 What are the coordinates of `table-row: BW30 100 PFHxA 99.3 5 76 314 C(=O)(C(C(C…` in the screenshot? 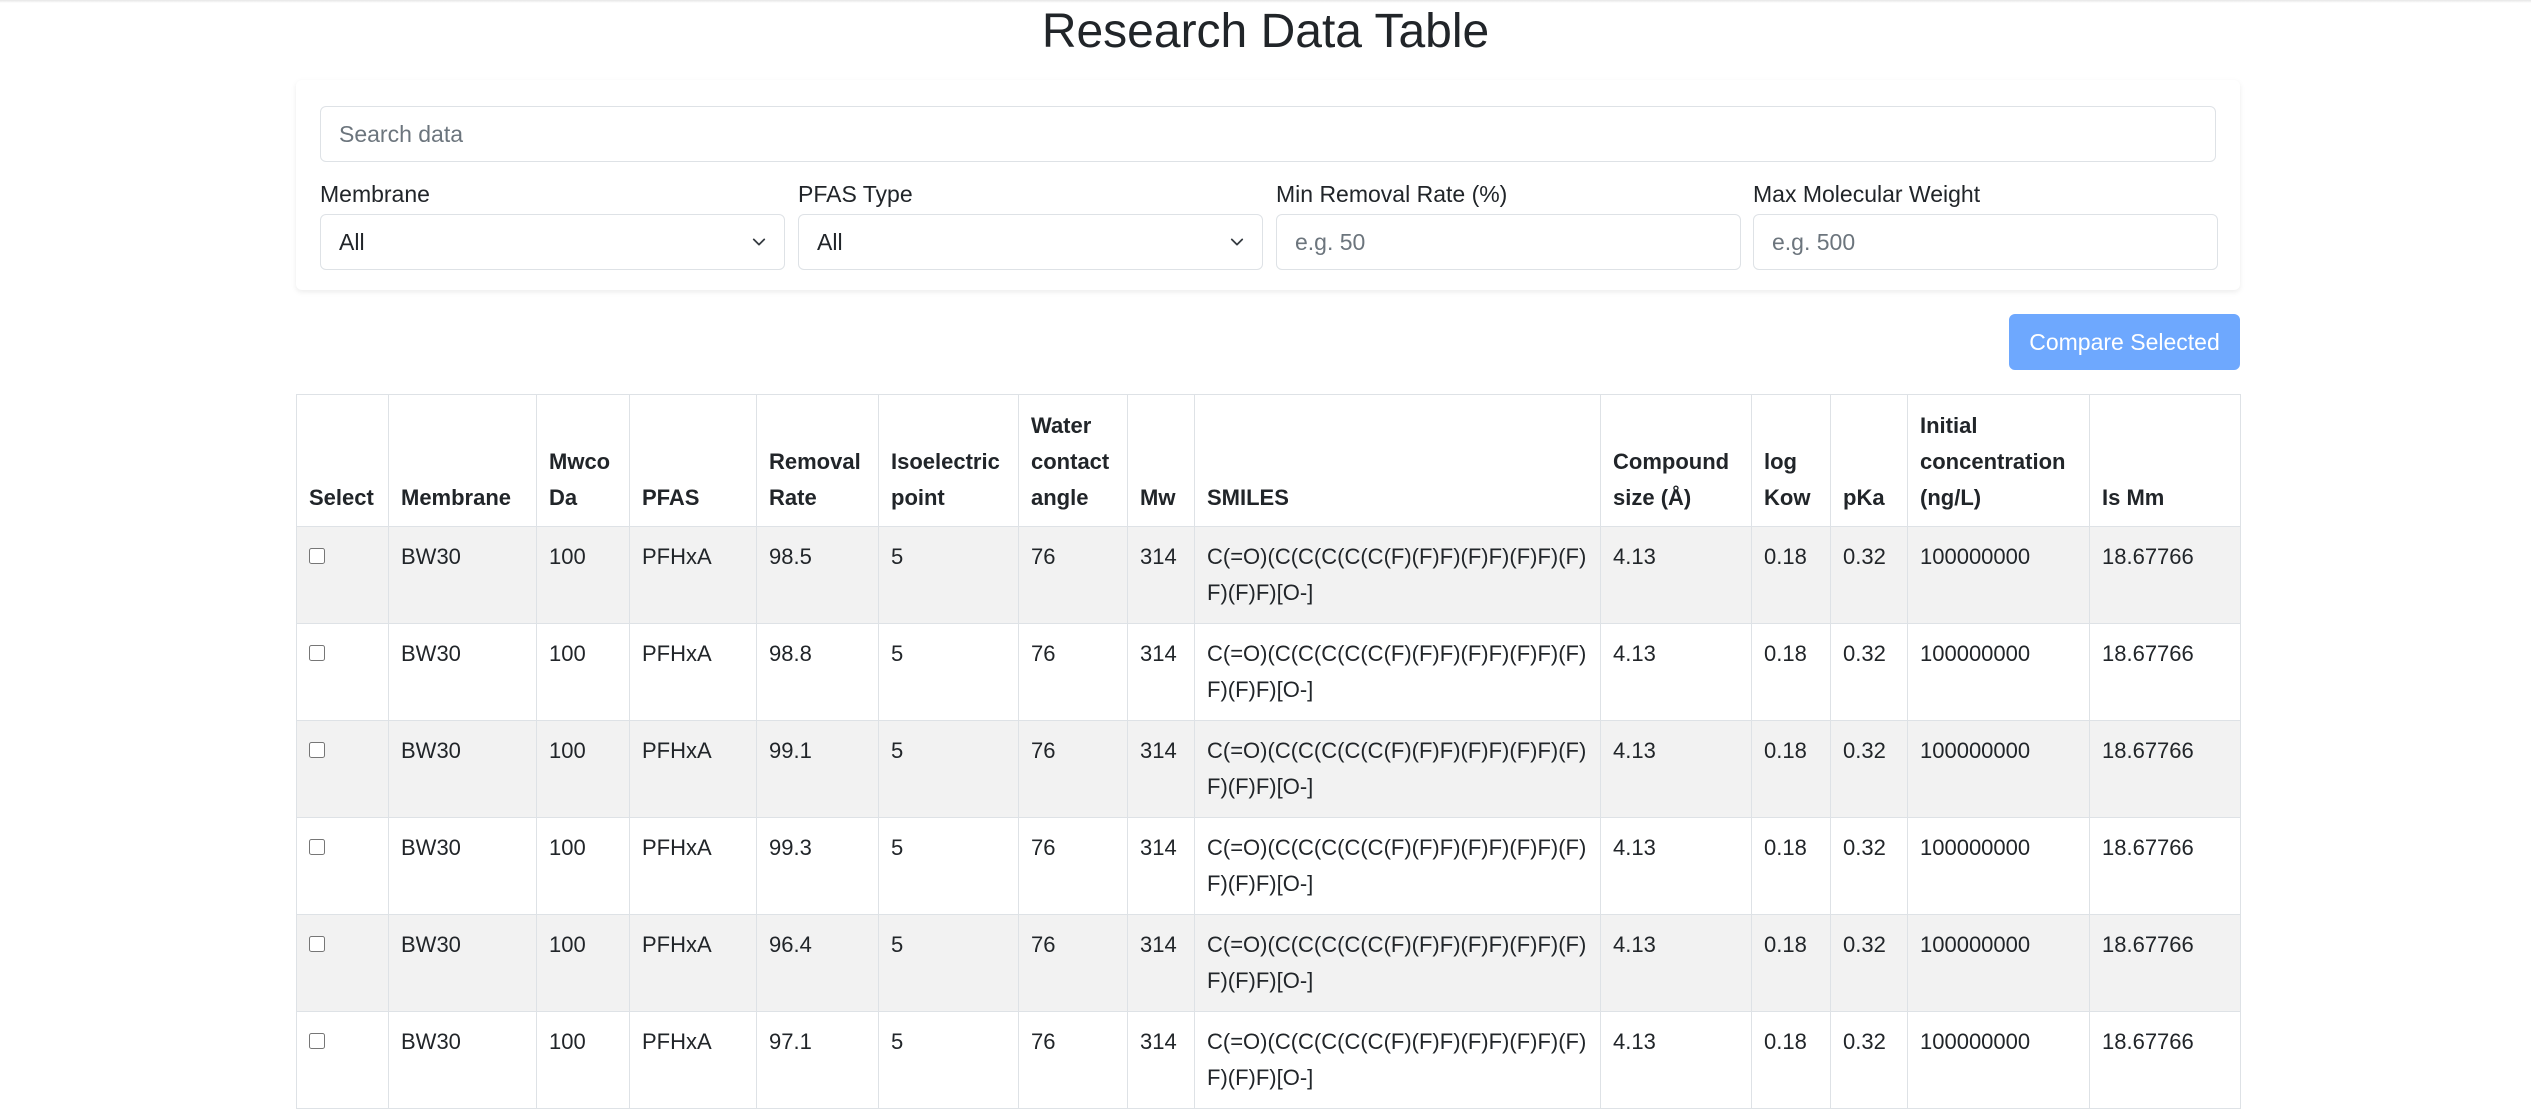 It's located at (1268, 866).